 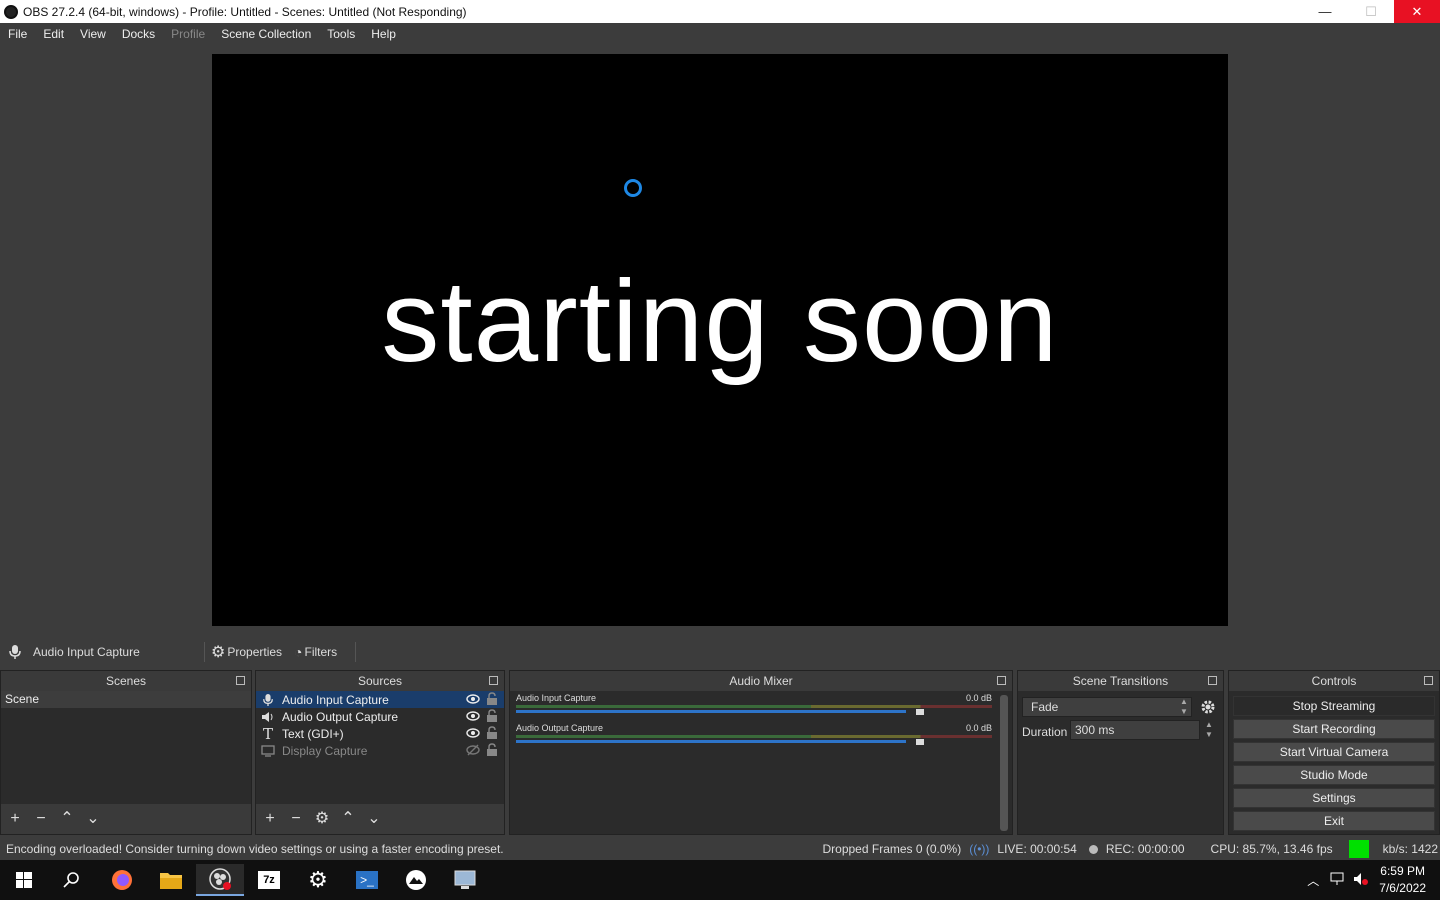 I want to click on speaker-icon, so click(x=268, y=717).